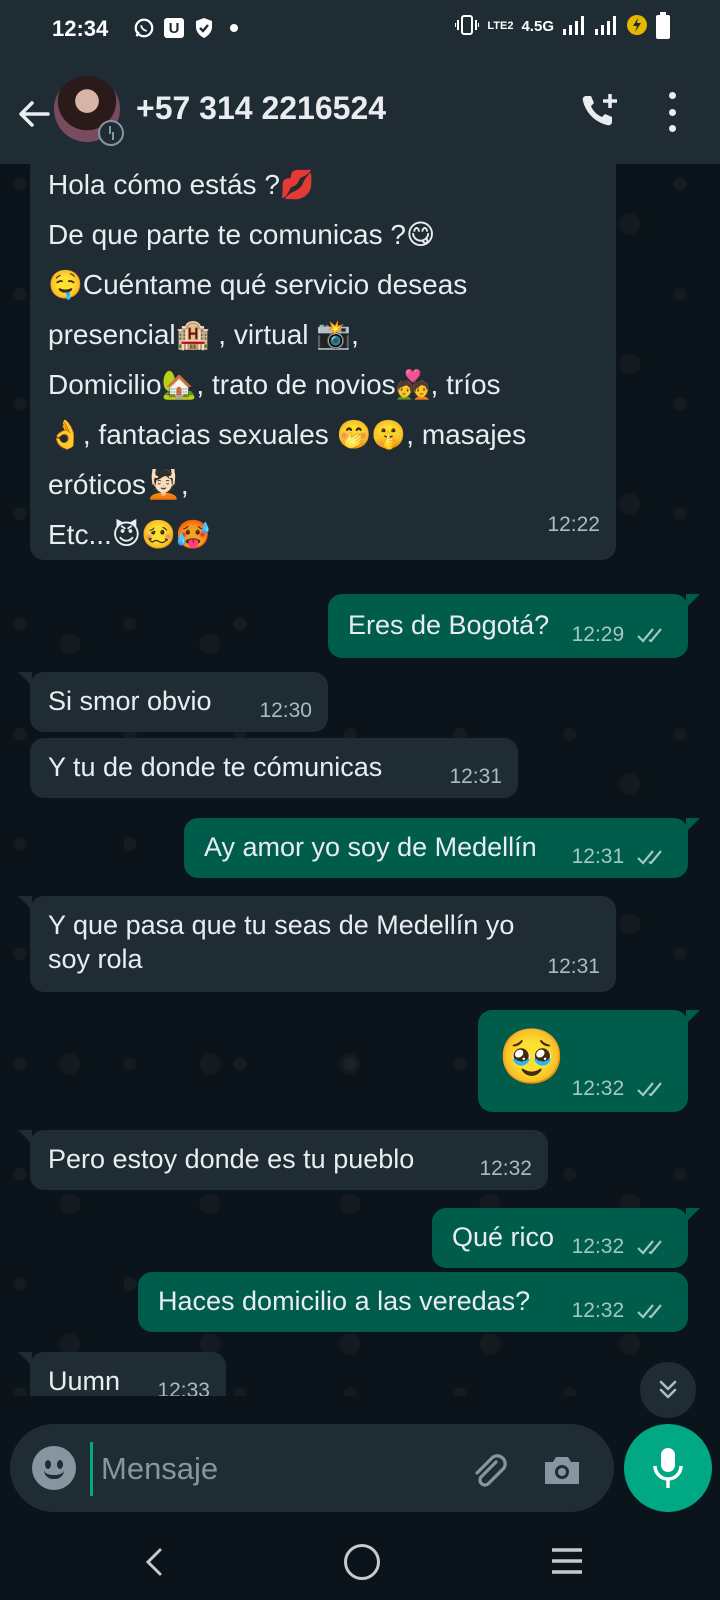 This screenshot has height=1600, width=720. Describe the element at coordinates (122, 1374) in the screenshot. I see `message-incoming: Uumn 12:33` at that location.